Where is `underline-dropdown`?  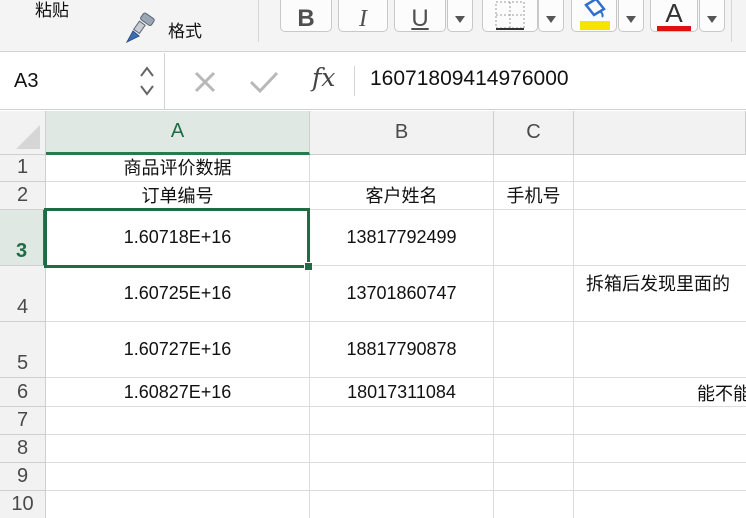
underline-dropdown is located at coordinates (460, 16).